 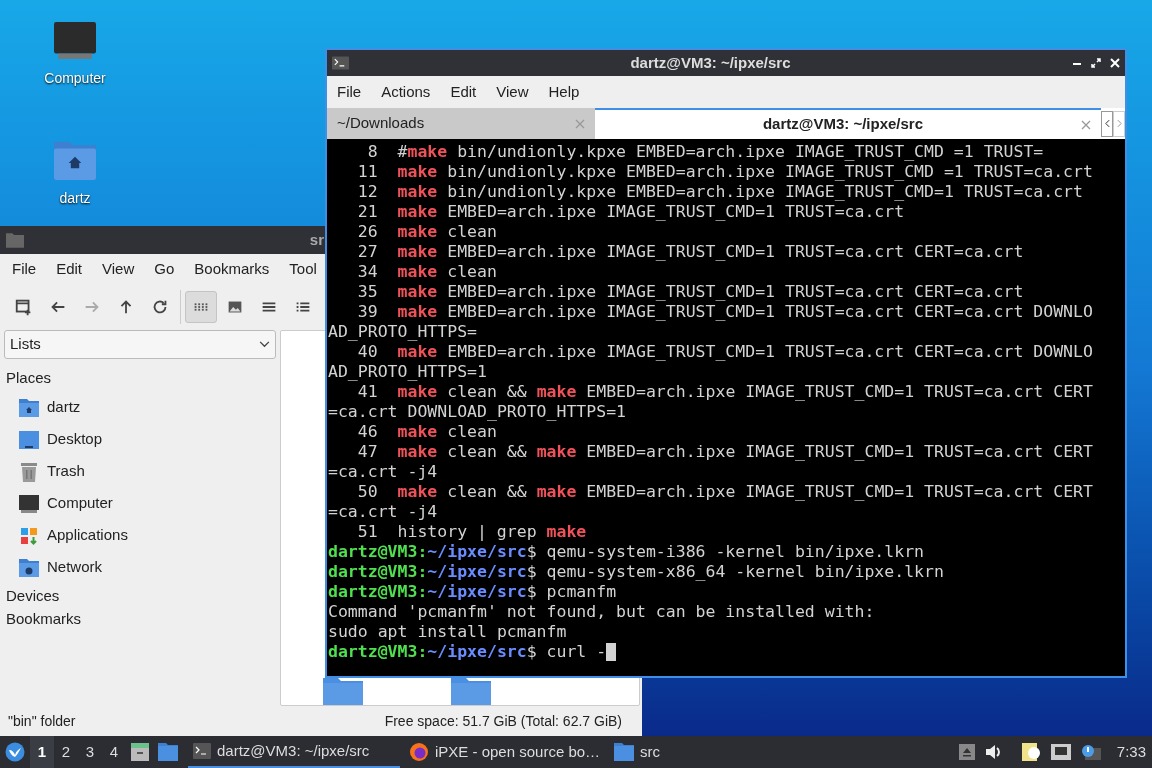 What do you see at coordinates (29, 567) in the screenshot?
I see `network-folder-icon` at bounding box center [29, 567].